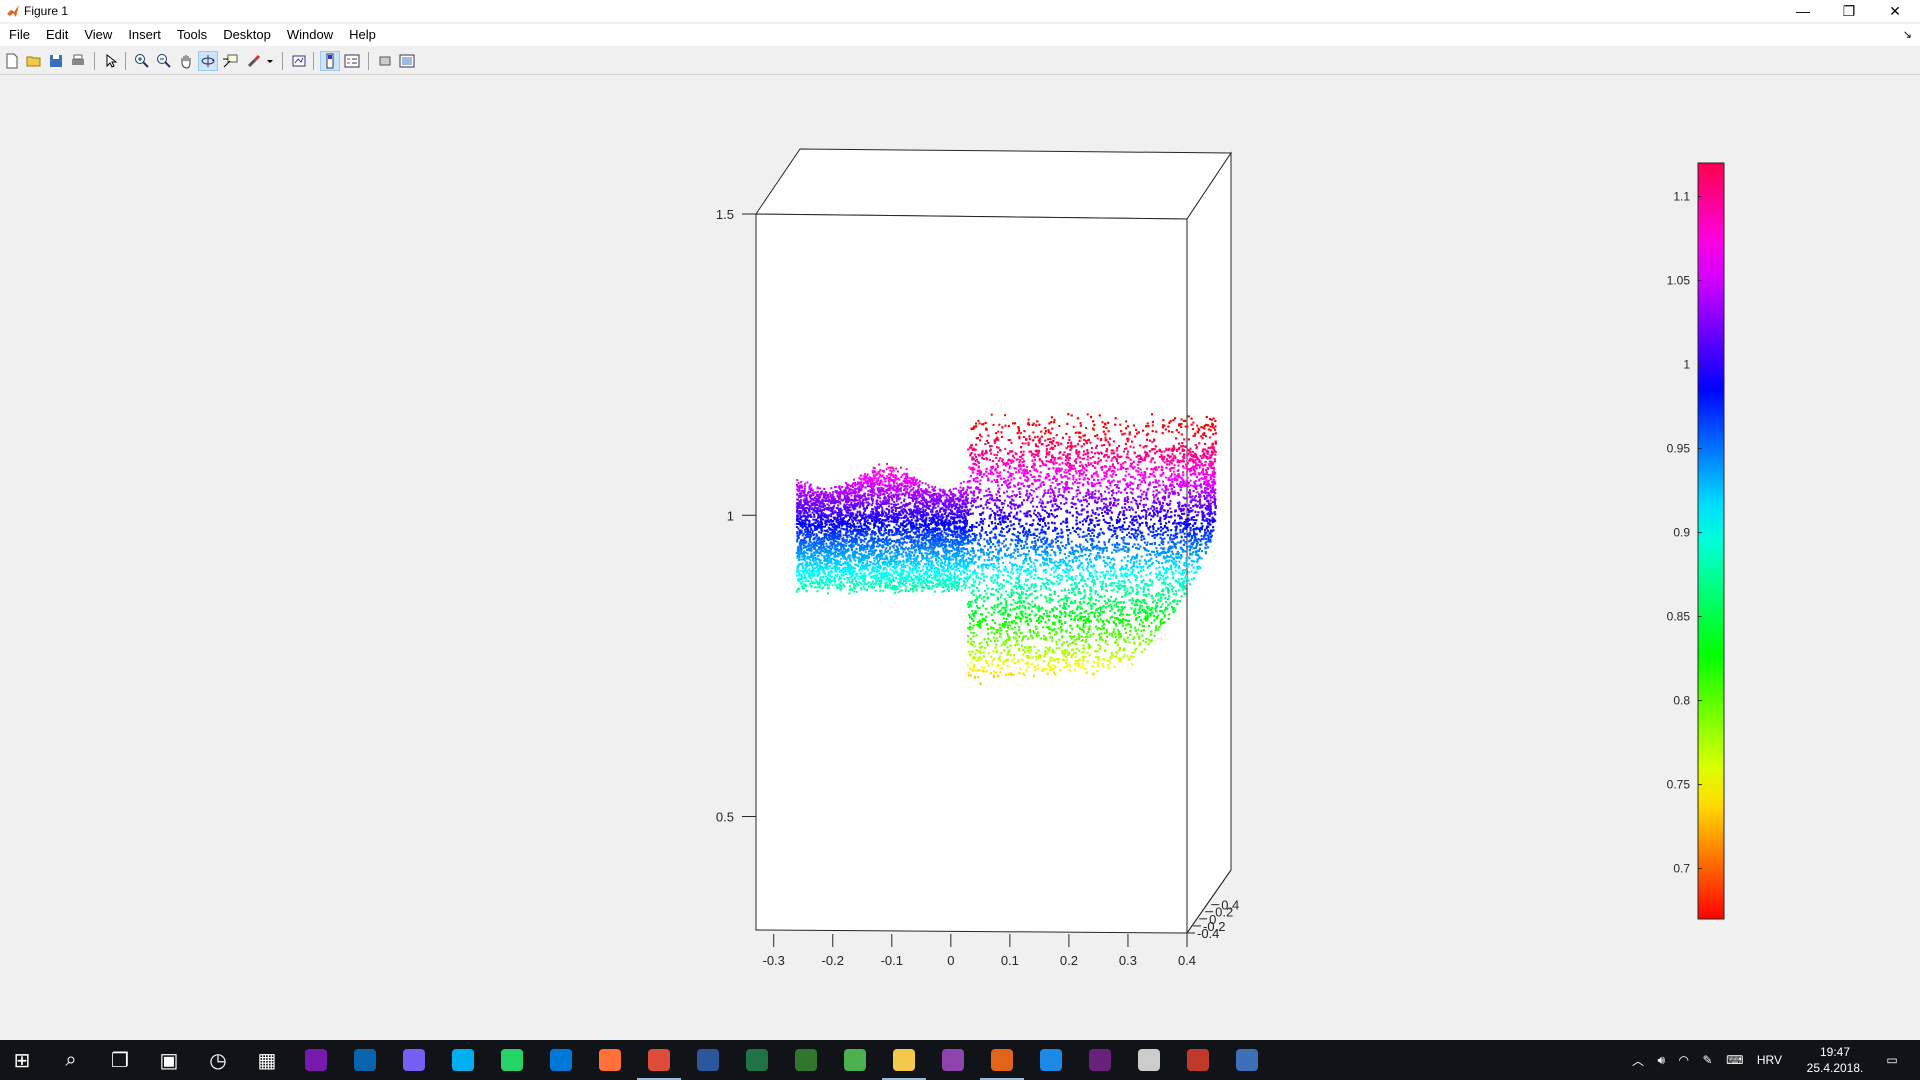  I want to click on x-tick-label: 0, so click(950, 960).